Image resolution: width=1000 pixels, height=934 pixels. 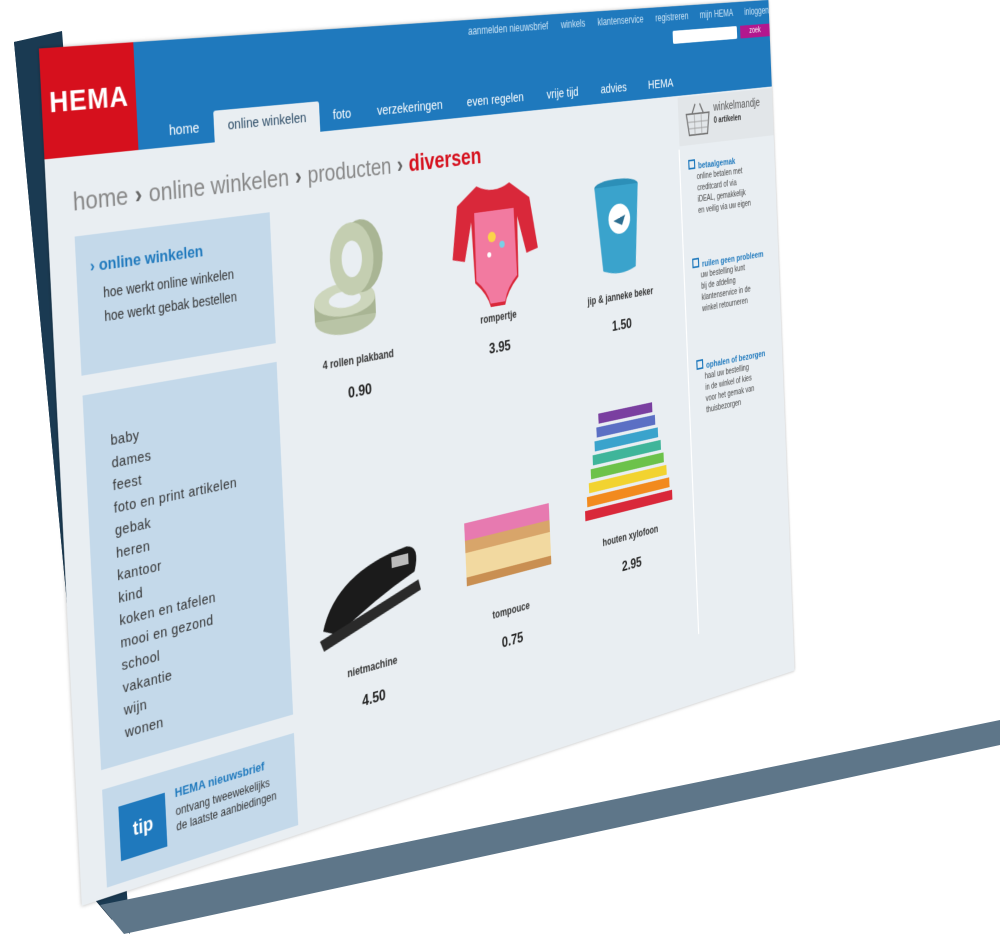 I want to click on pastry-icon, so click(x=507, y=536).